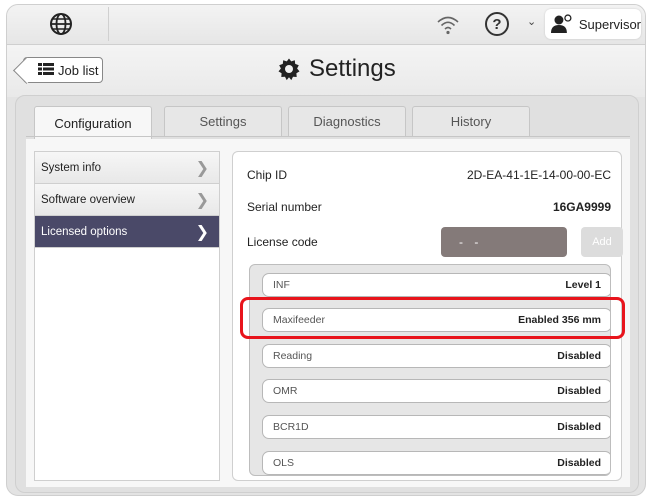  What do you see at coordinates (504, 242) in the screenshot?
I see `license-code-input: - -` at bounding box center [504, 242].